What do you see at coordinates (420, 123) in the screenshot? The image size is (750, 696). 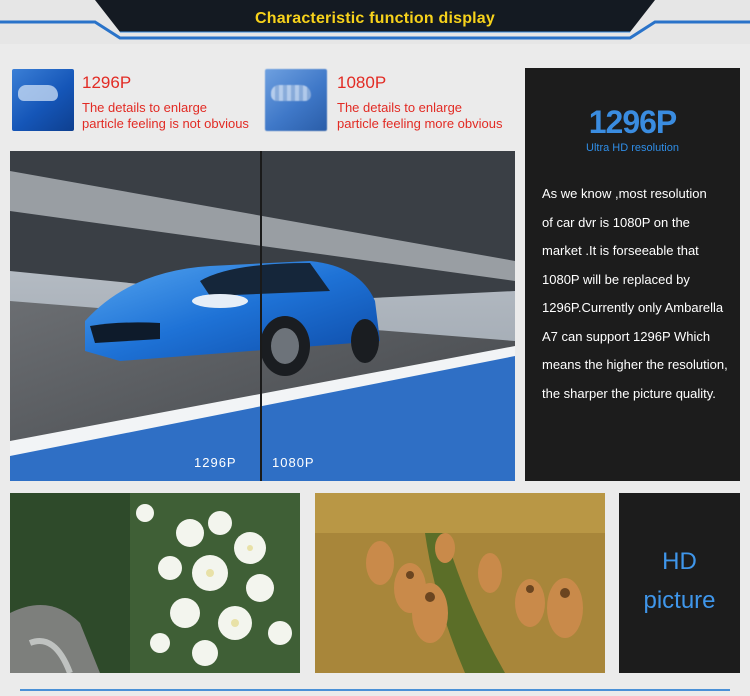 I see `resolution-desc-1080p-line2: particle feeling more obvious` at bounding box center [420, 123].